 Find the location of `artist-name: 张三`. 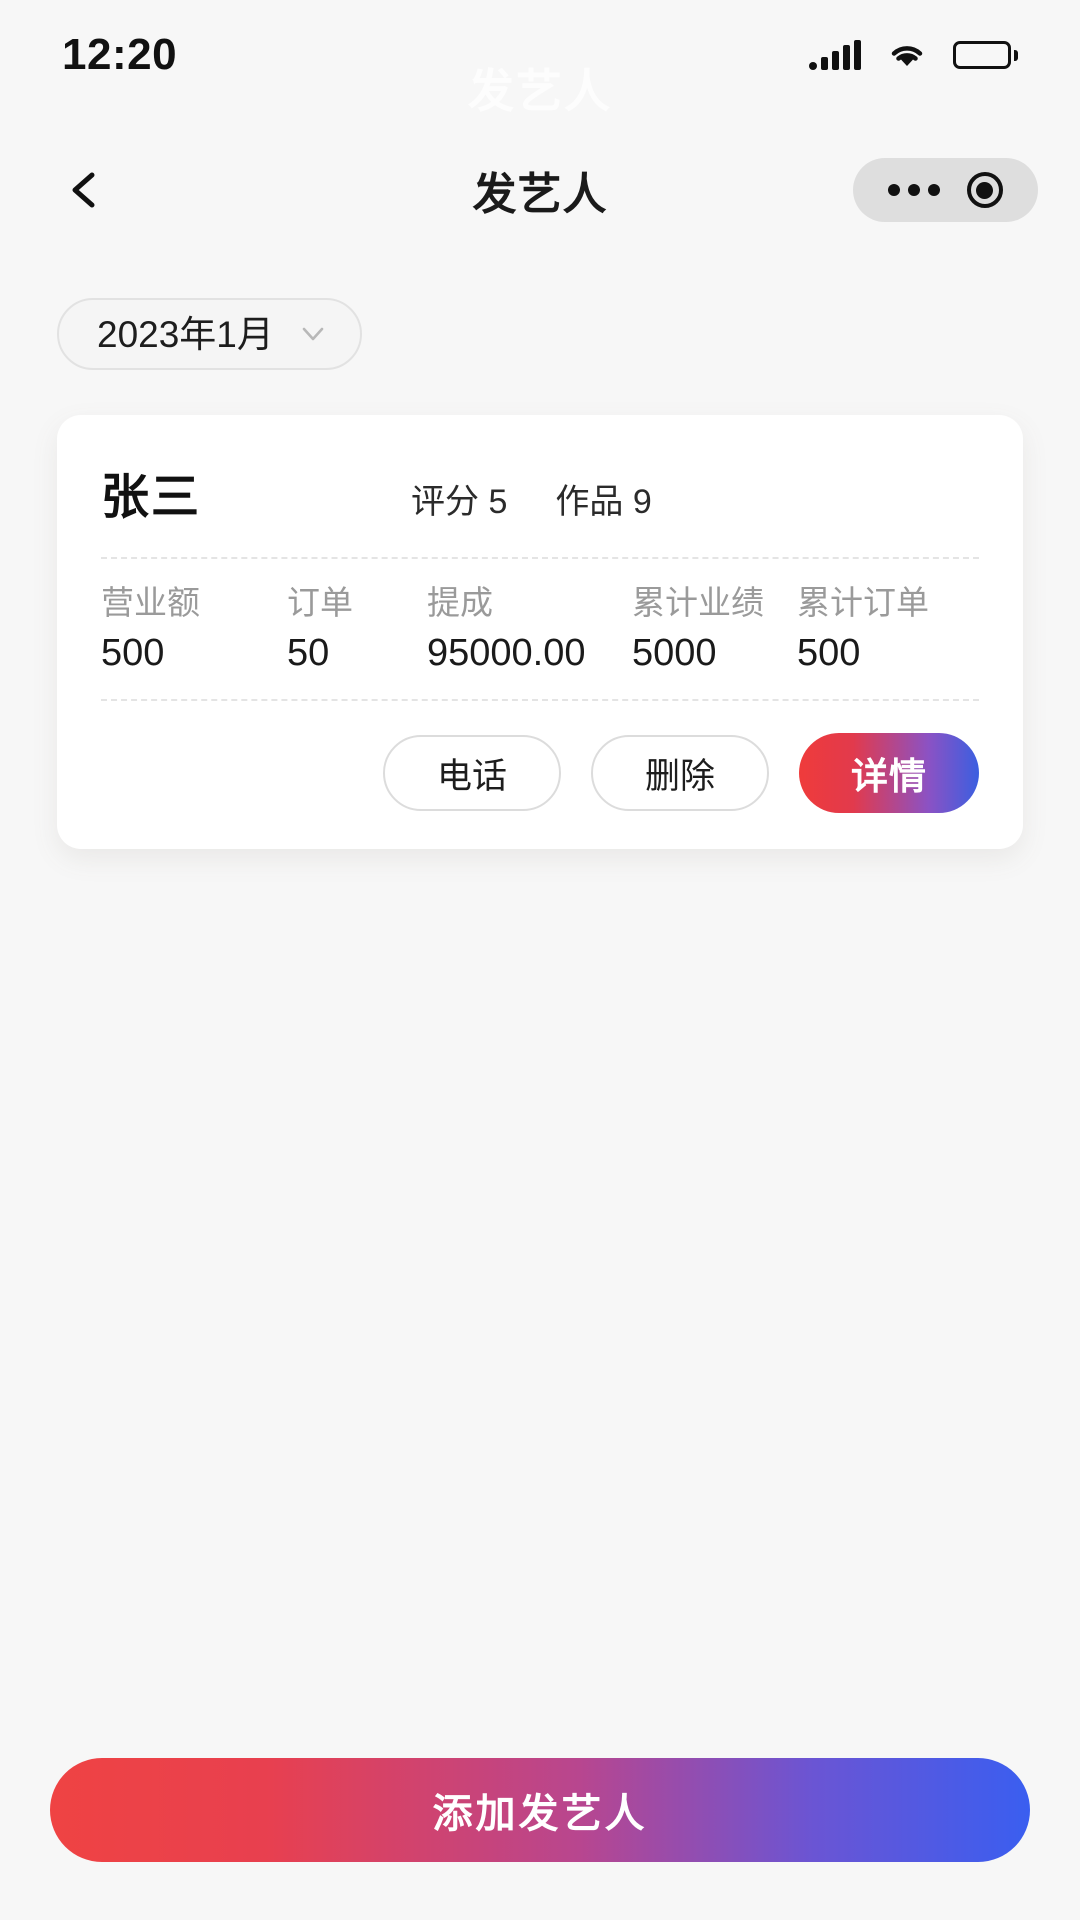

artist-name: 张三 is located at coordinates (151, 497).